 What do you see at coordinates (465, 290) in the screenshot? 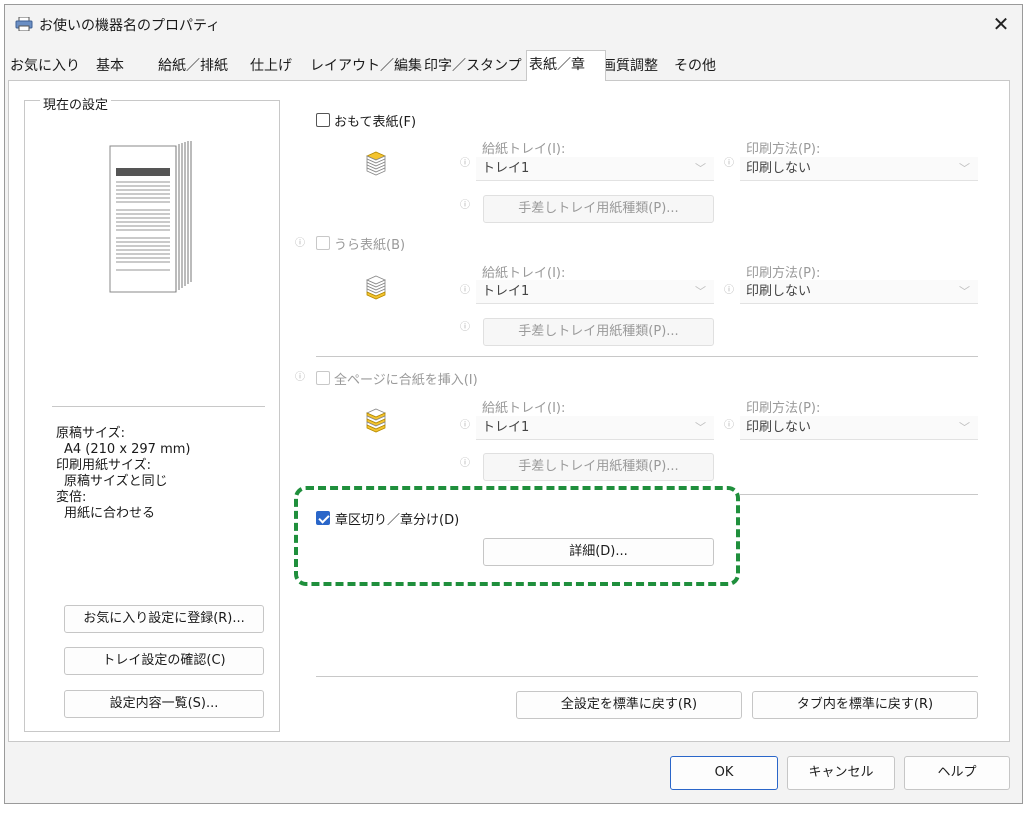
I see `back-tray-info-icon: ⓘ` at bounding box center [465, 290].